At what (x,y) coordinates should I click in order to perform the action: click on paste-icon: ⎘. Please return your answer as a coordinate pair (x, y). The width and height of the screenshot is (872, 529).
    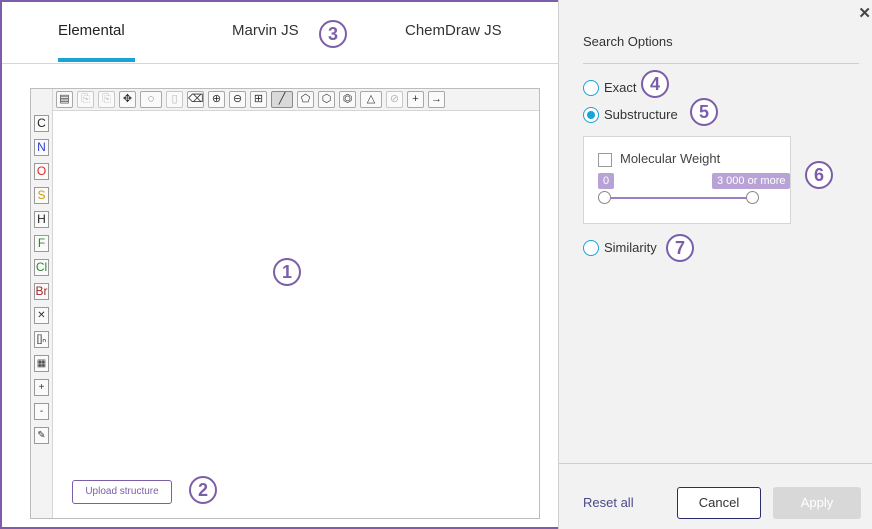
    Looking at the image, I should click on (85, 99).